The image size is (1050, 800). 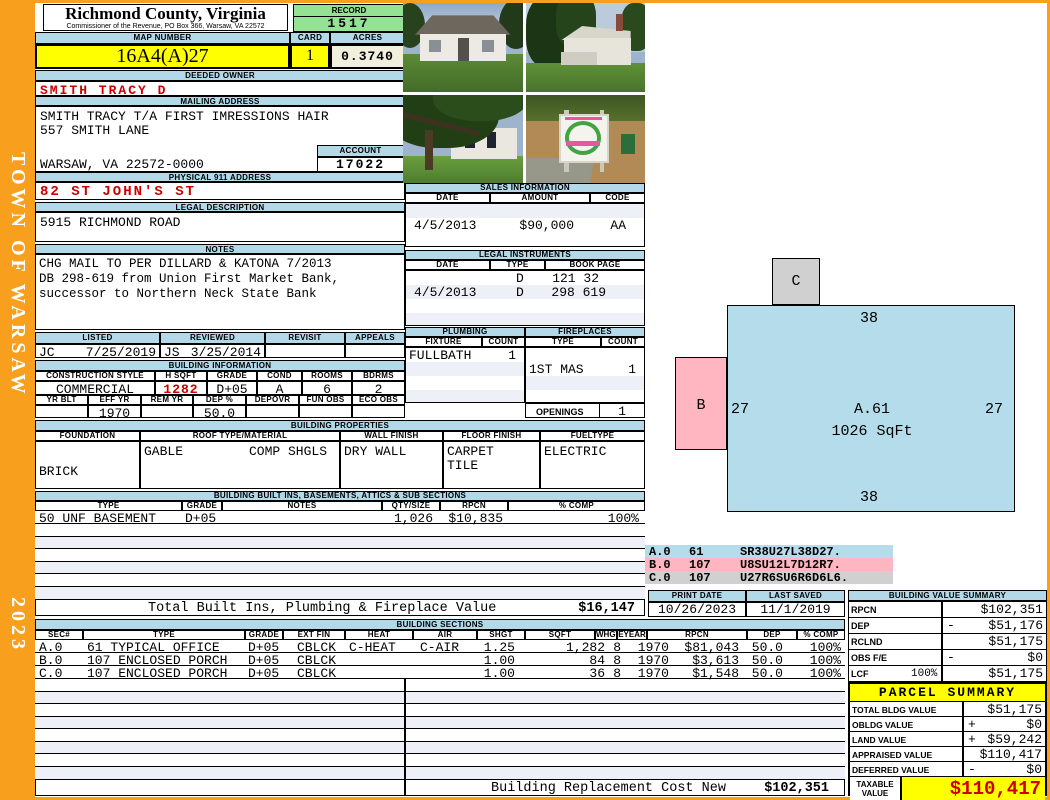 I want to click on floor-finish-value: CARPET TILE, so click(x=491, y=465).